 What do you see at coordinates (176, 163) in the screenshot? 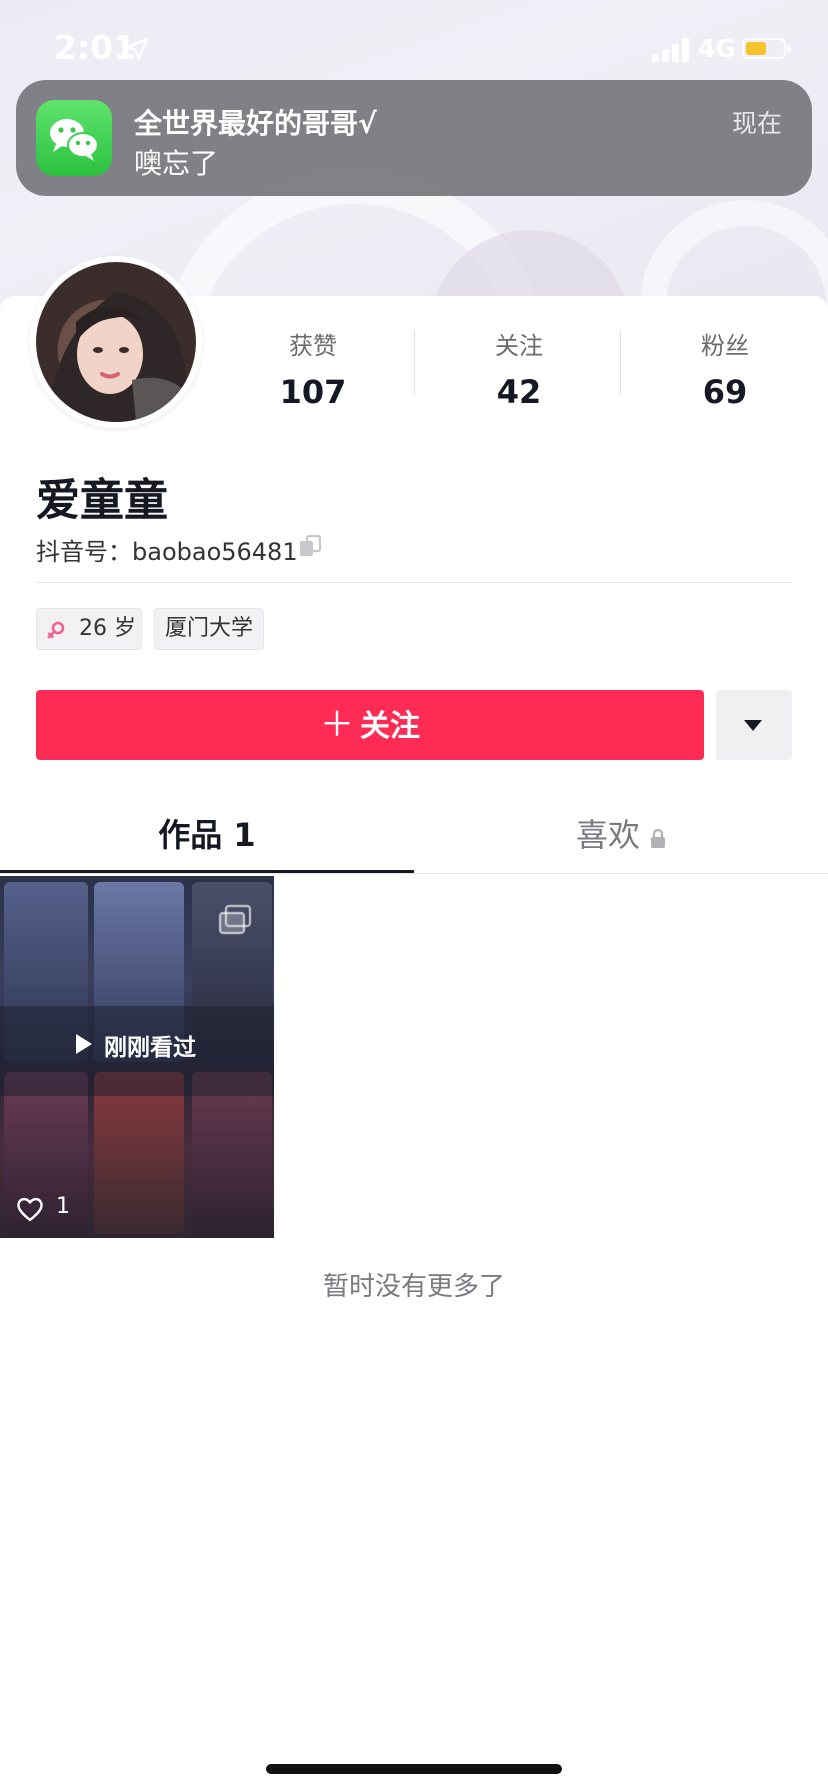
I see `notification-message: 噢忘了` at bounding box center [176, 163].